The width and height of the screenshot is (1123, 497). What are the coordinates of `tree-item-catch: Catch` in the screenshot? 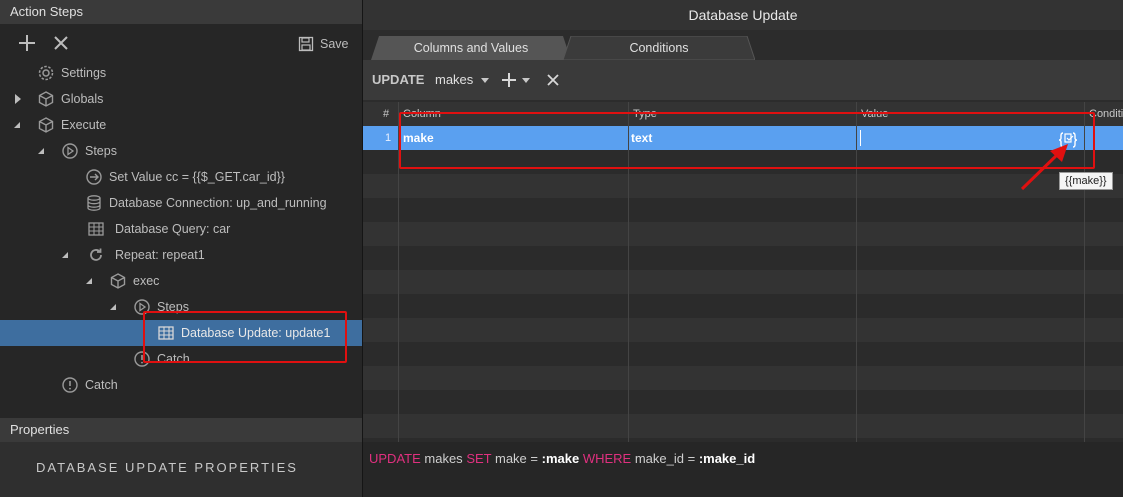 It's located at (181, 385).